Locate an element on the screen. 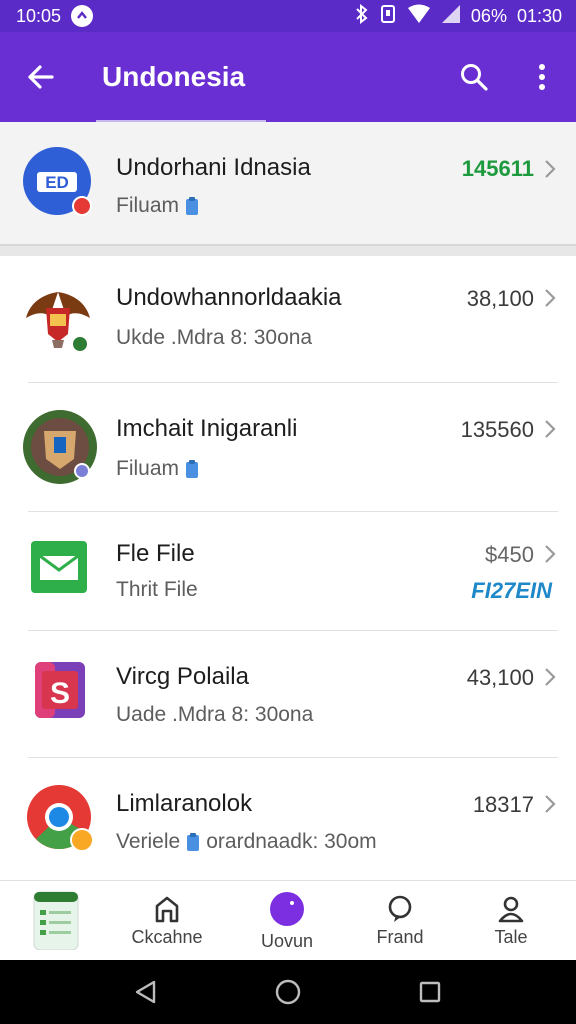  s-app-icon: S is located at coordinates (60, 690).